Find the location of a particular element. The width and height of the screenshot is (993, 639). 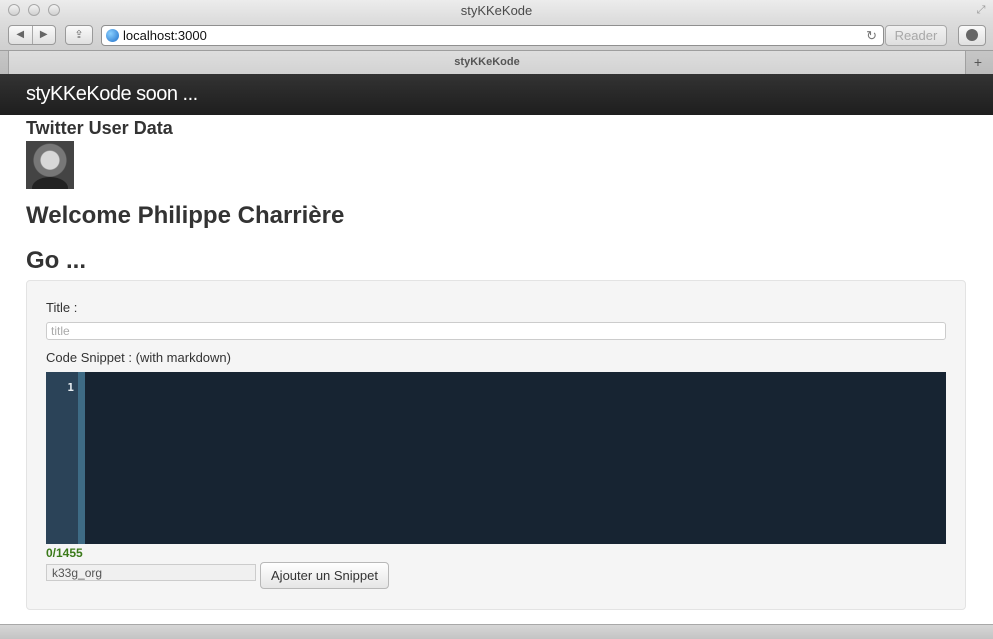

reload-icon: ↻ is located at coordinates (871, 35).